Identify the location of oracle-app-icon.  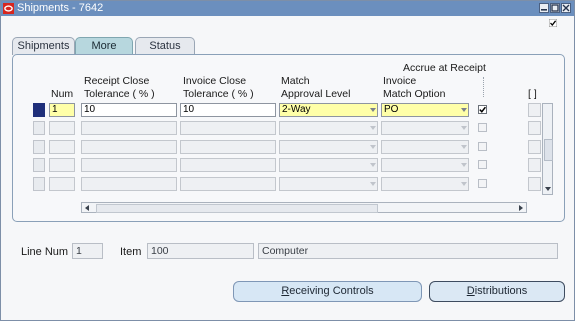
(8, 8).